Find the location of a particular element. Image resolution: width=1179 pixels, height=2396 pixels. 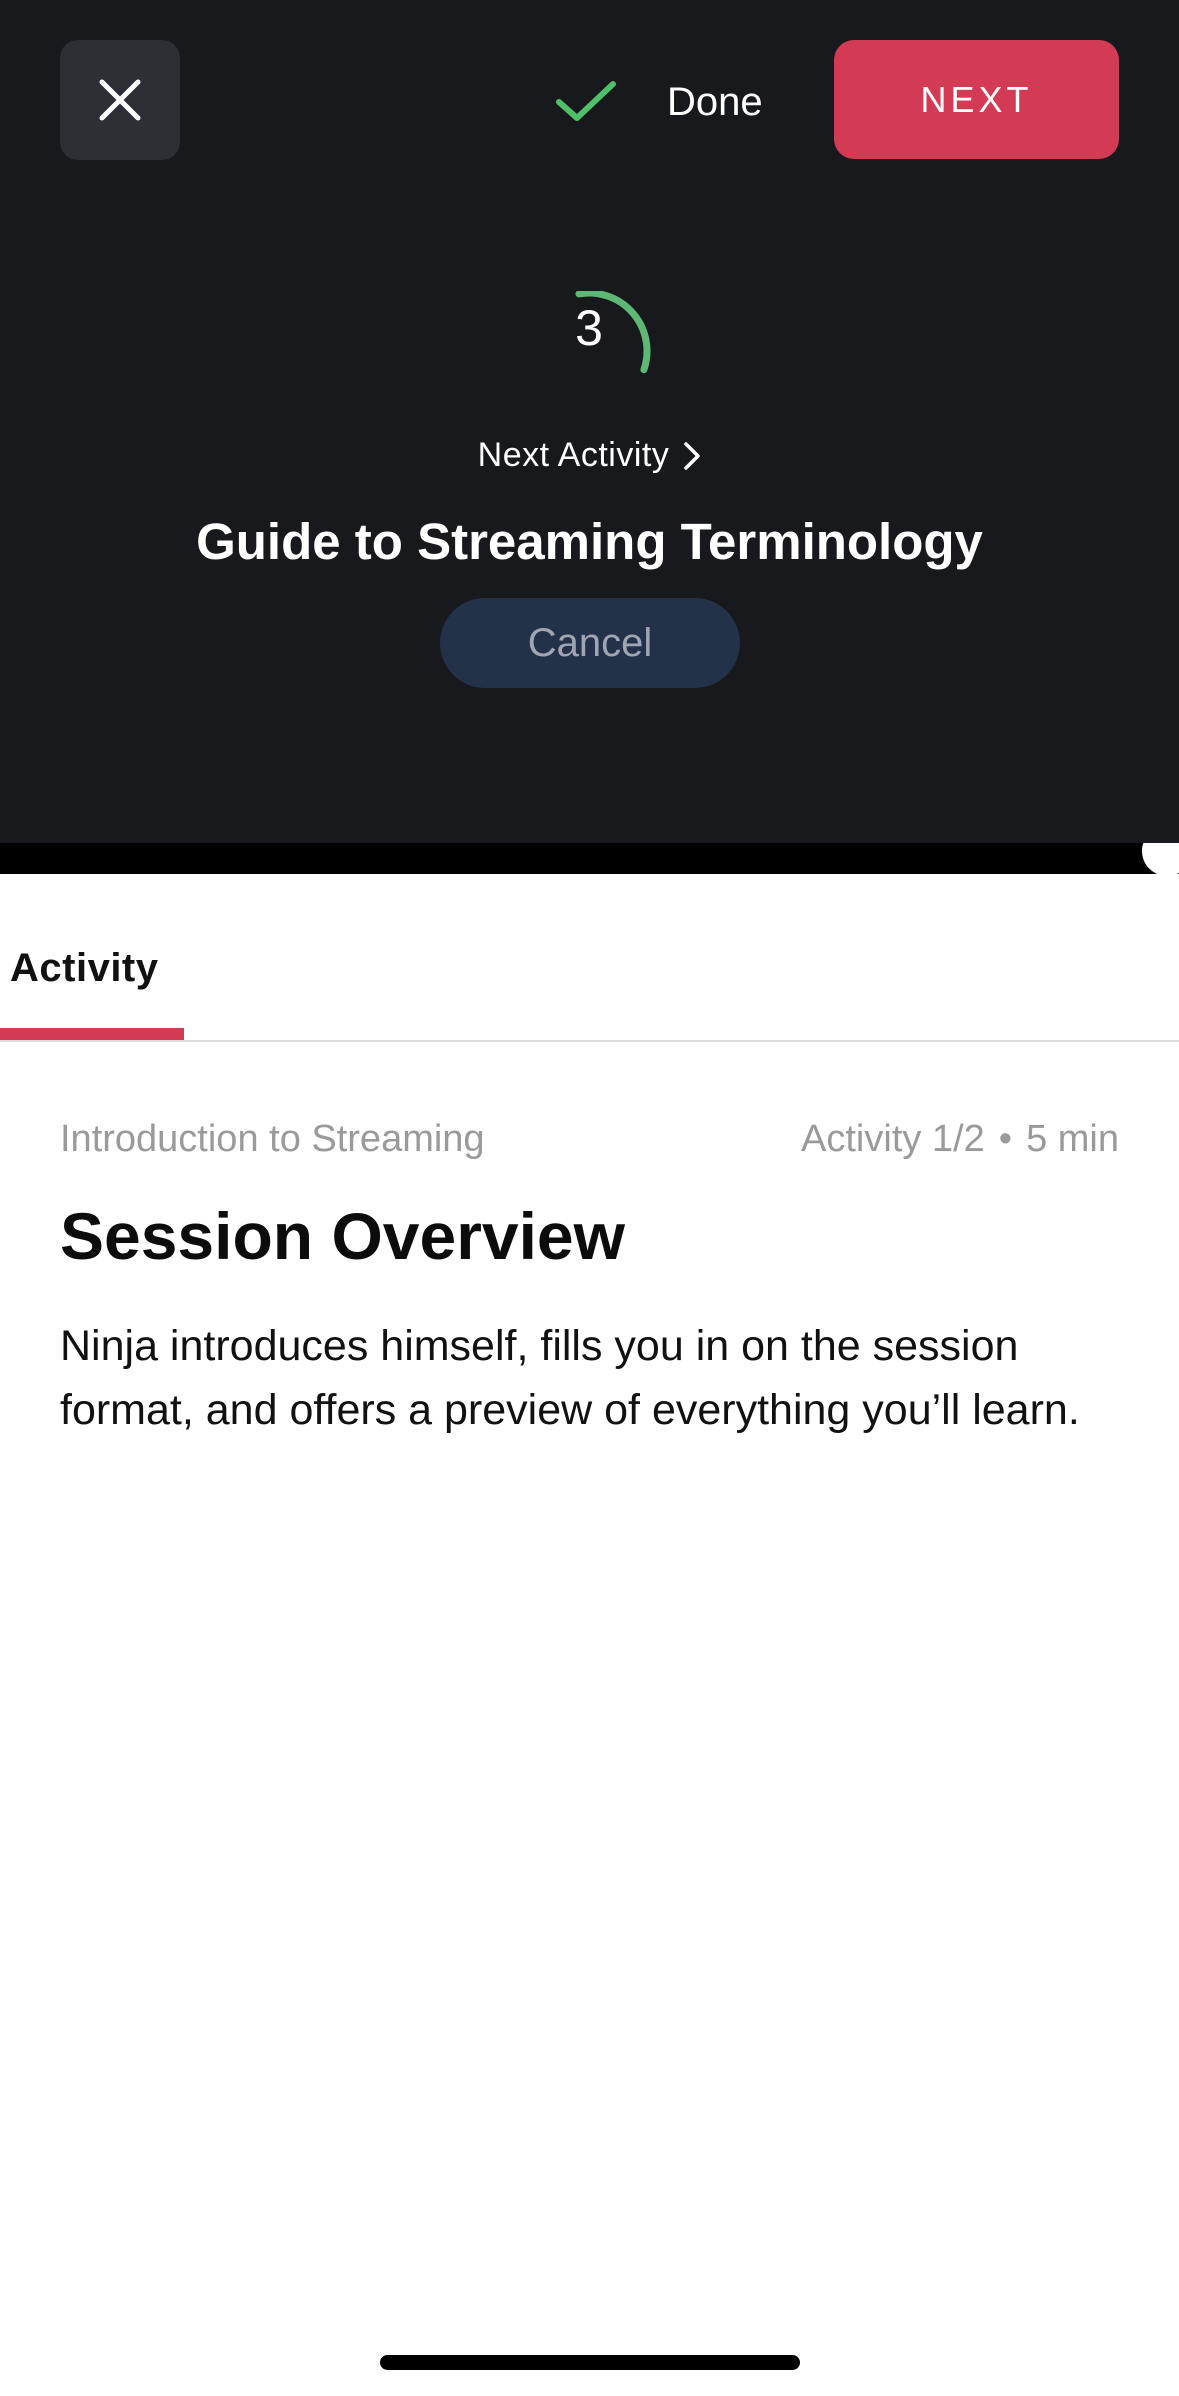

next-activity-title: Guide to Streaming Terminology is located at coordinates (589, 541).